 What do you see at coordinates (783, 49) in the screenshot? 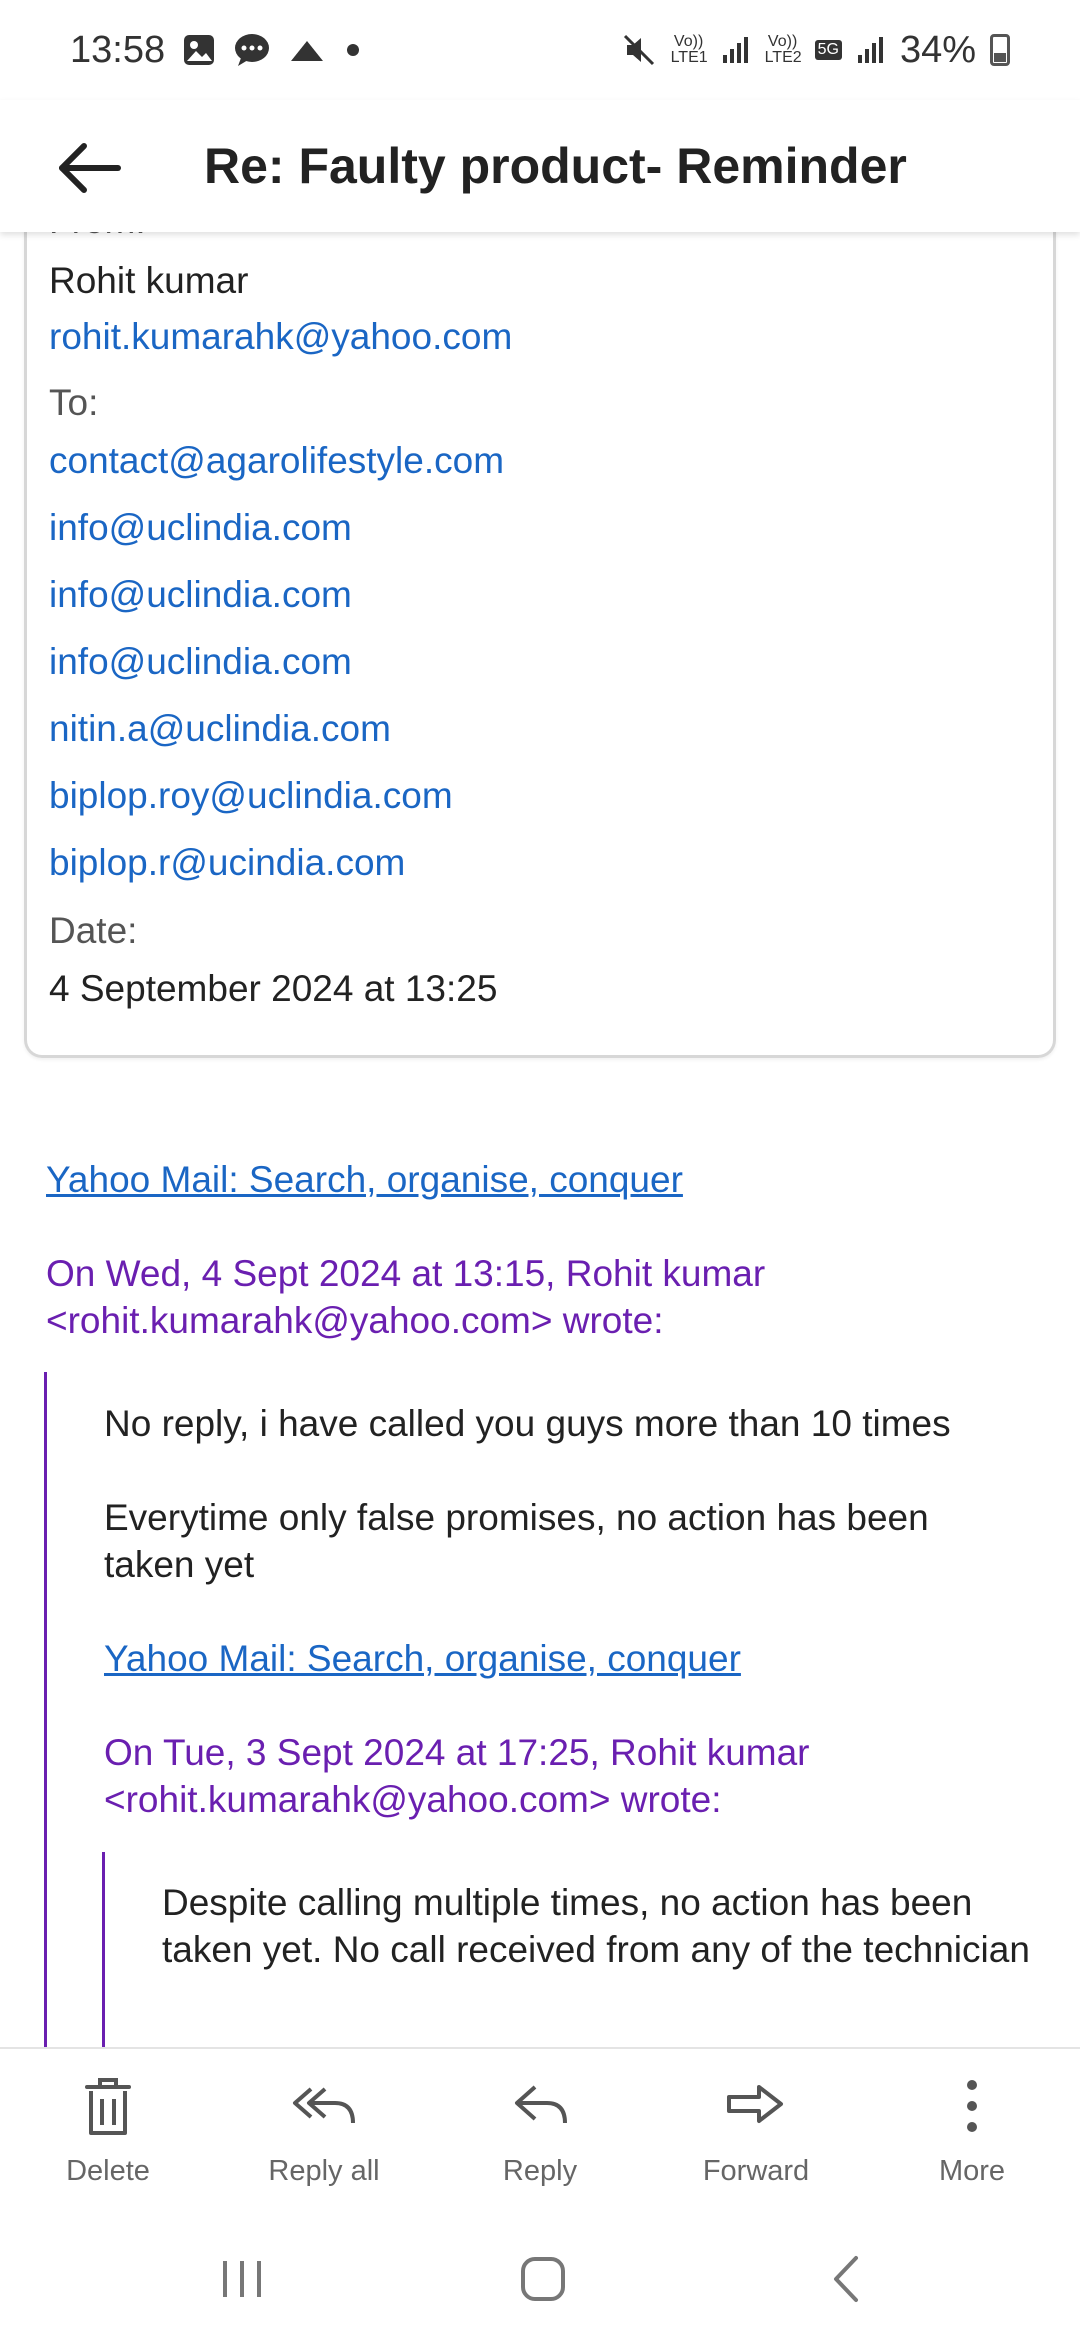
I see `sim2-label: Vo)) LTE2` at bounding box center [783, 49].